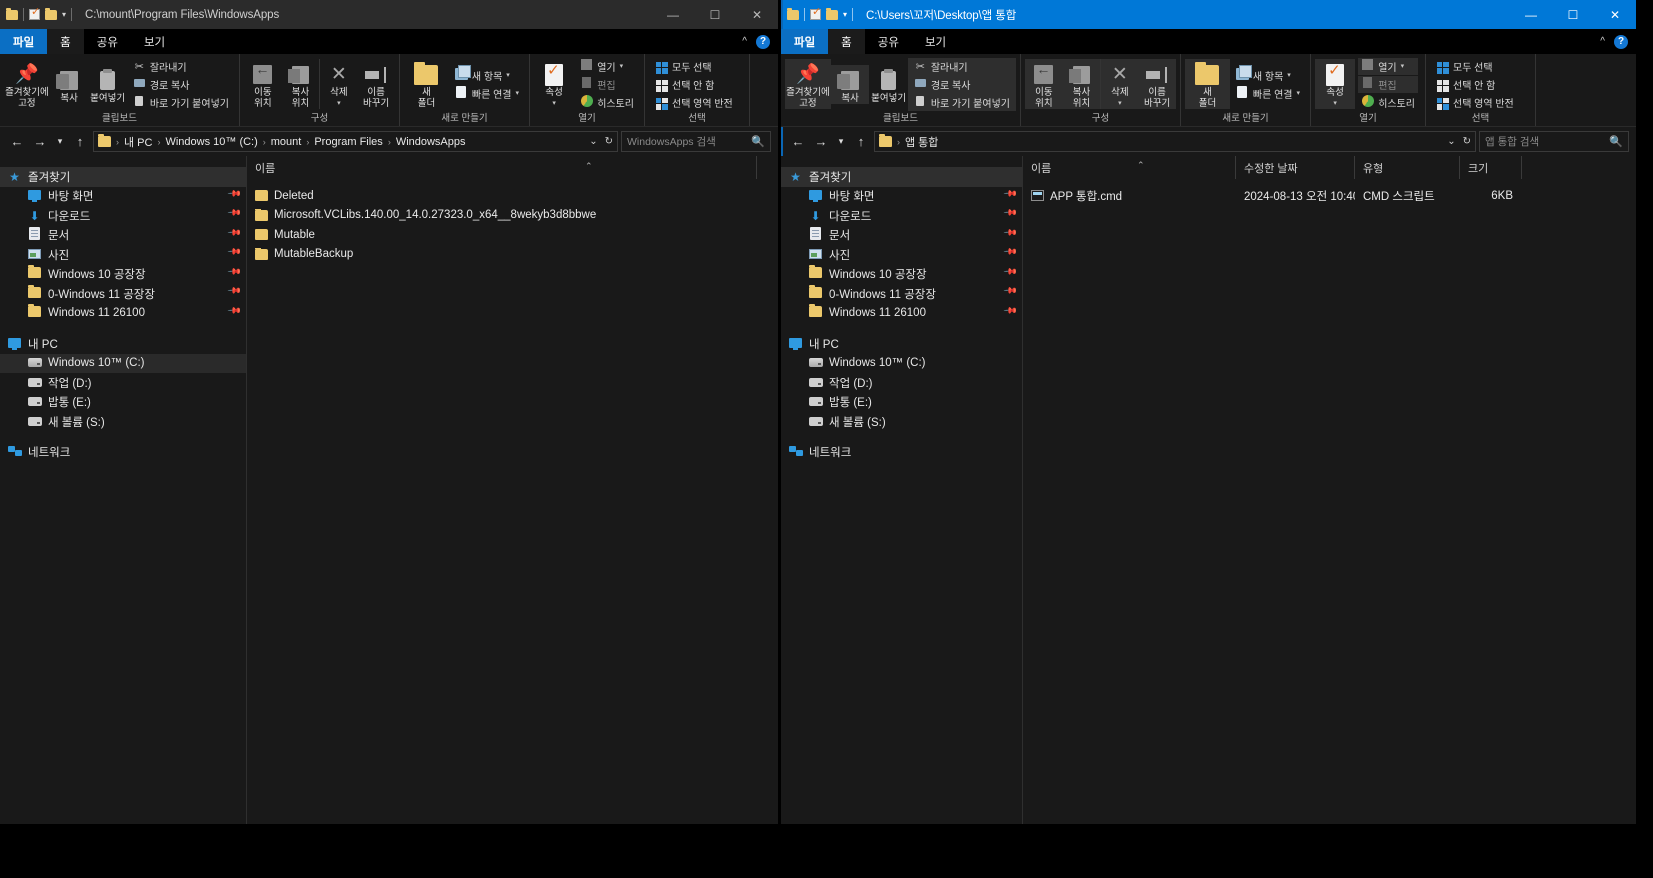 The width and height of the screenshot is (1653, 878). Describe the element at coordinates (1554, 141) in the screenshot. I see `search-box-right: 앱 통합 검색 🔍` at that location.